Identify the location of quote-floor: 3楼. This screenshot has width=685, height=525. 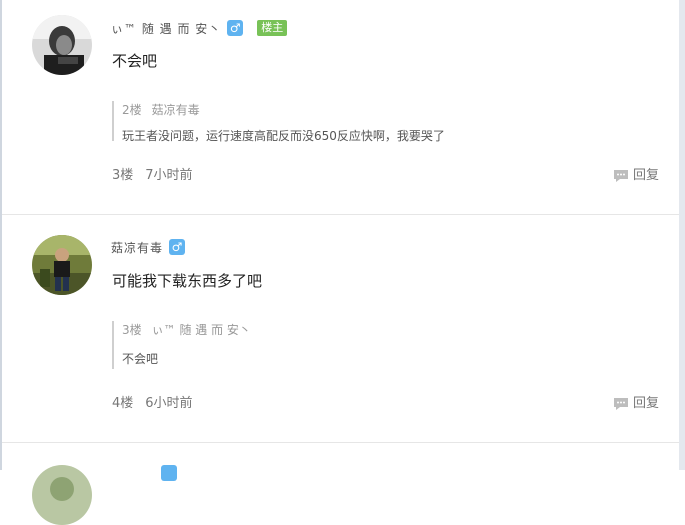
(132, 330).